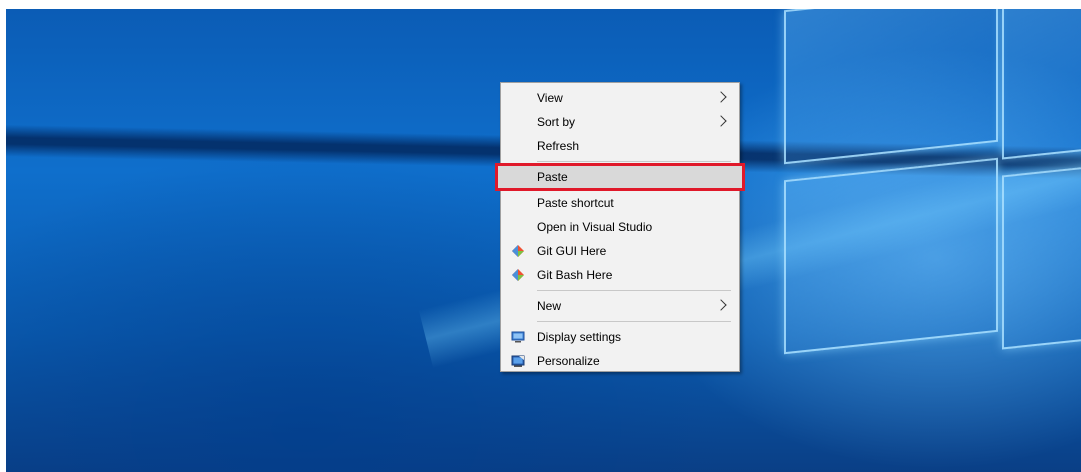  I want to click on menu-item-sort-by: Sort by, so click(620, 122).